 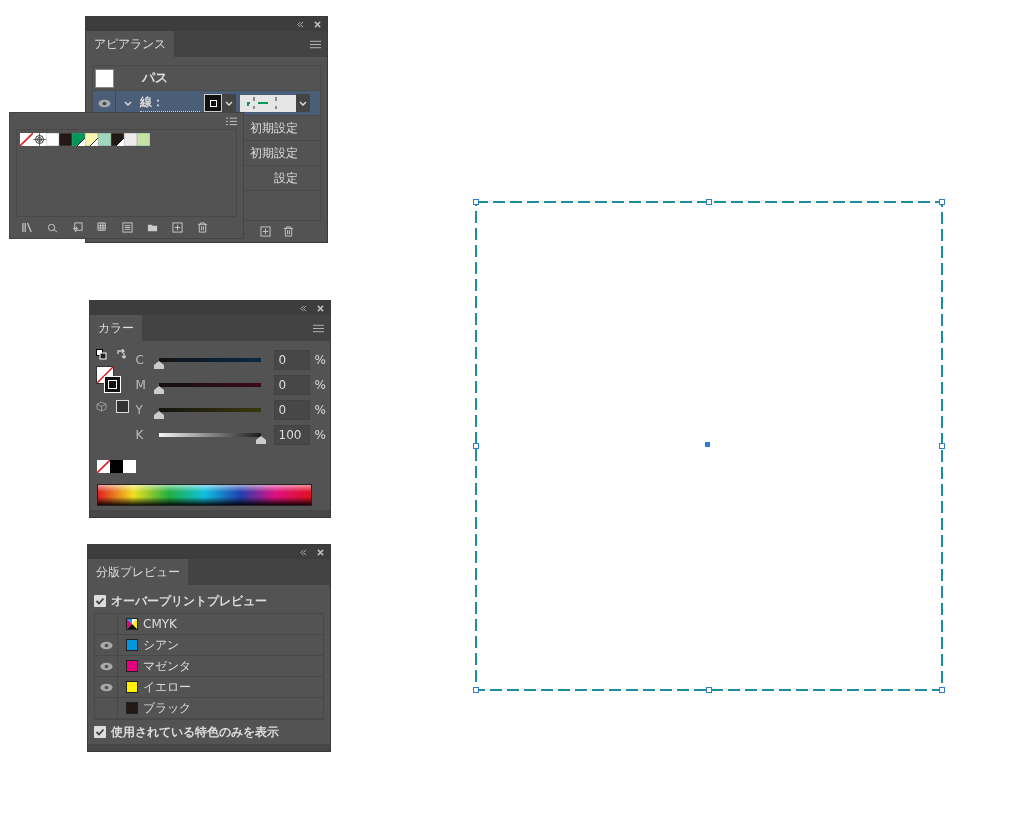 What do you see at coordinates (160, 624) in the screenshot?
I see `plate-name: CMYK` at bounding box center [160, 624].